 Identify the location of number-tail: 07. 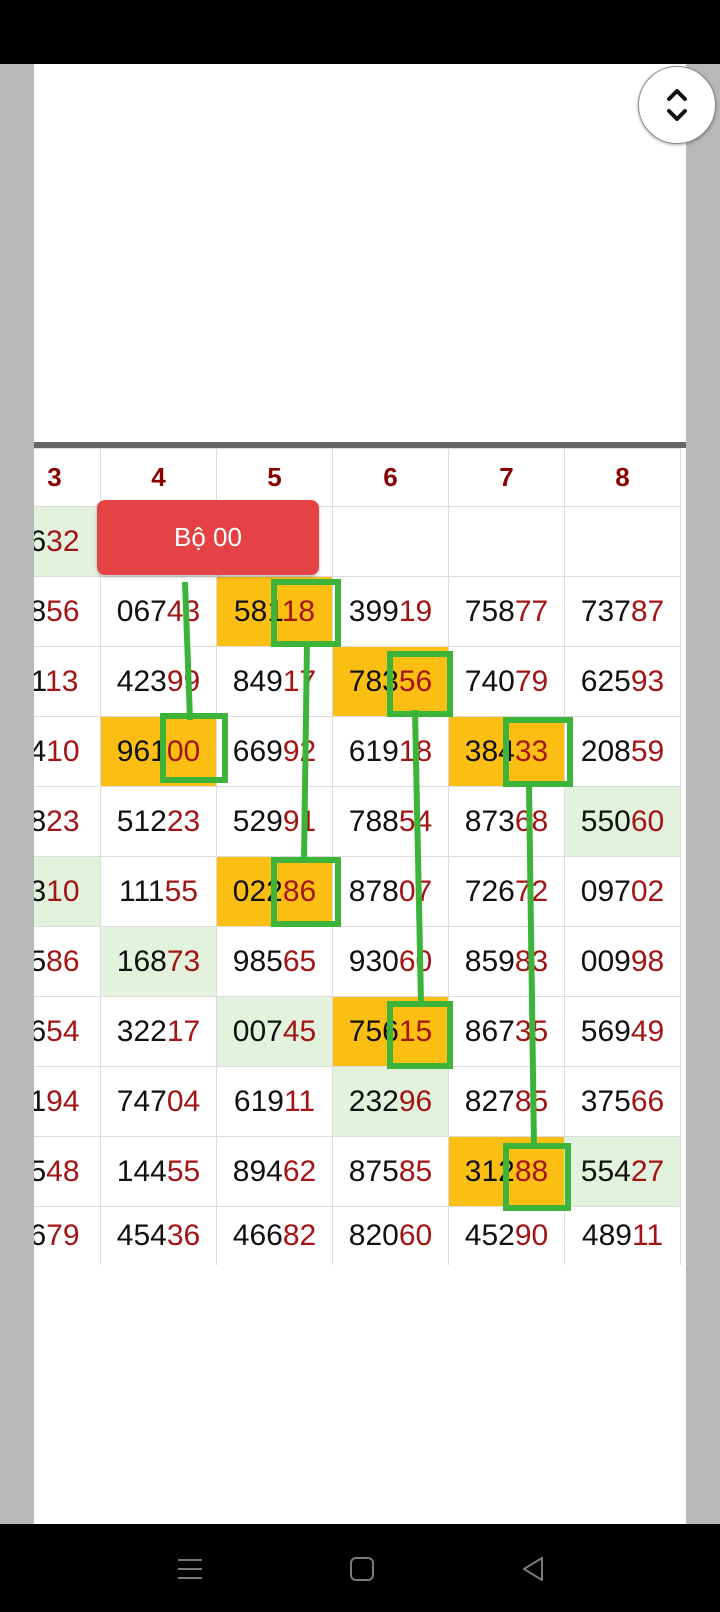
(415, 891).